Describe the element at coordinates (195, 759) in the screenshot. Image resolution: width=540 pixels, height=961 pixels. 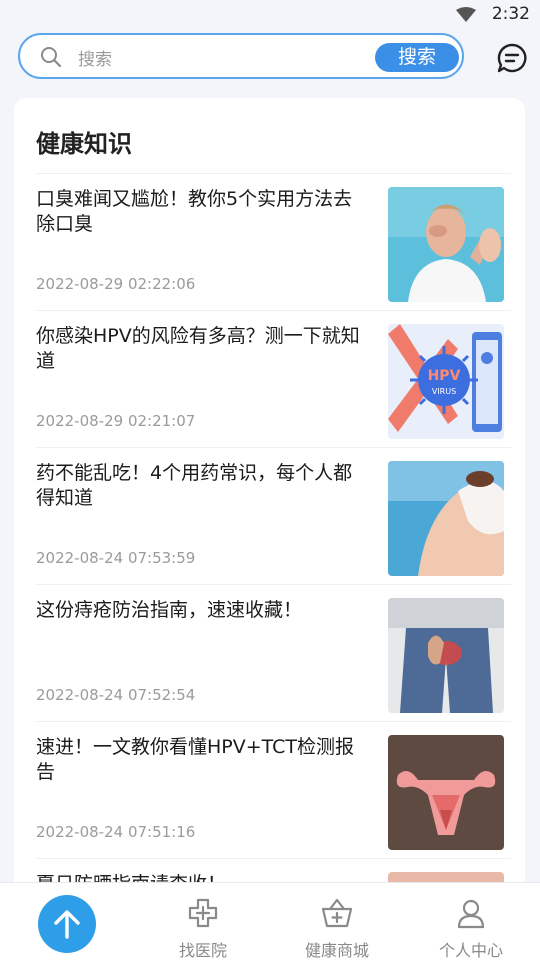
I see `article-title: 速进！一文教你看懂HPV+TCT检测报告` at that location.